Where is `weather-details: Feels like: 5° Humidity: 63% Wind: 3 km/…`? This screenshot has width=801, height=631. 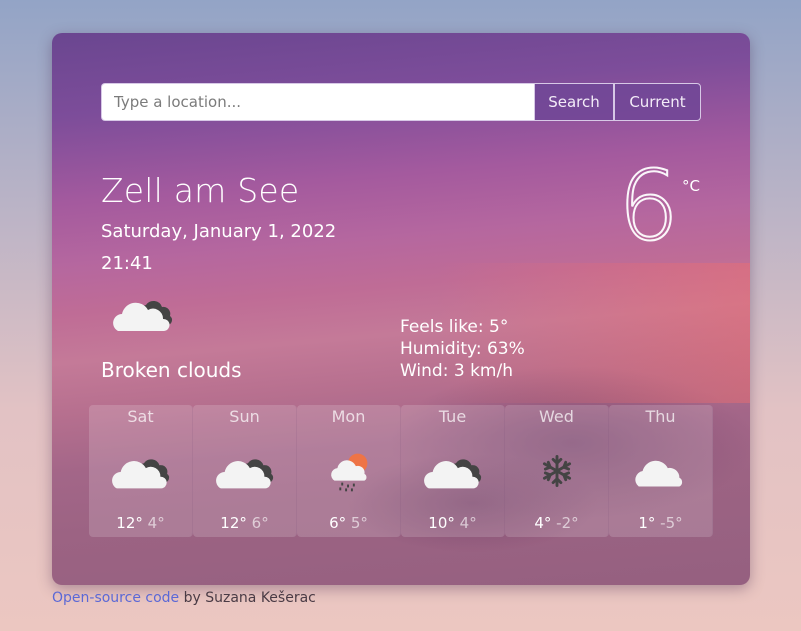
weather-details: Feels like: 5° Humidity: 63% Wind: 3 km/… is located at coordinates (462, 349).